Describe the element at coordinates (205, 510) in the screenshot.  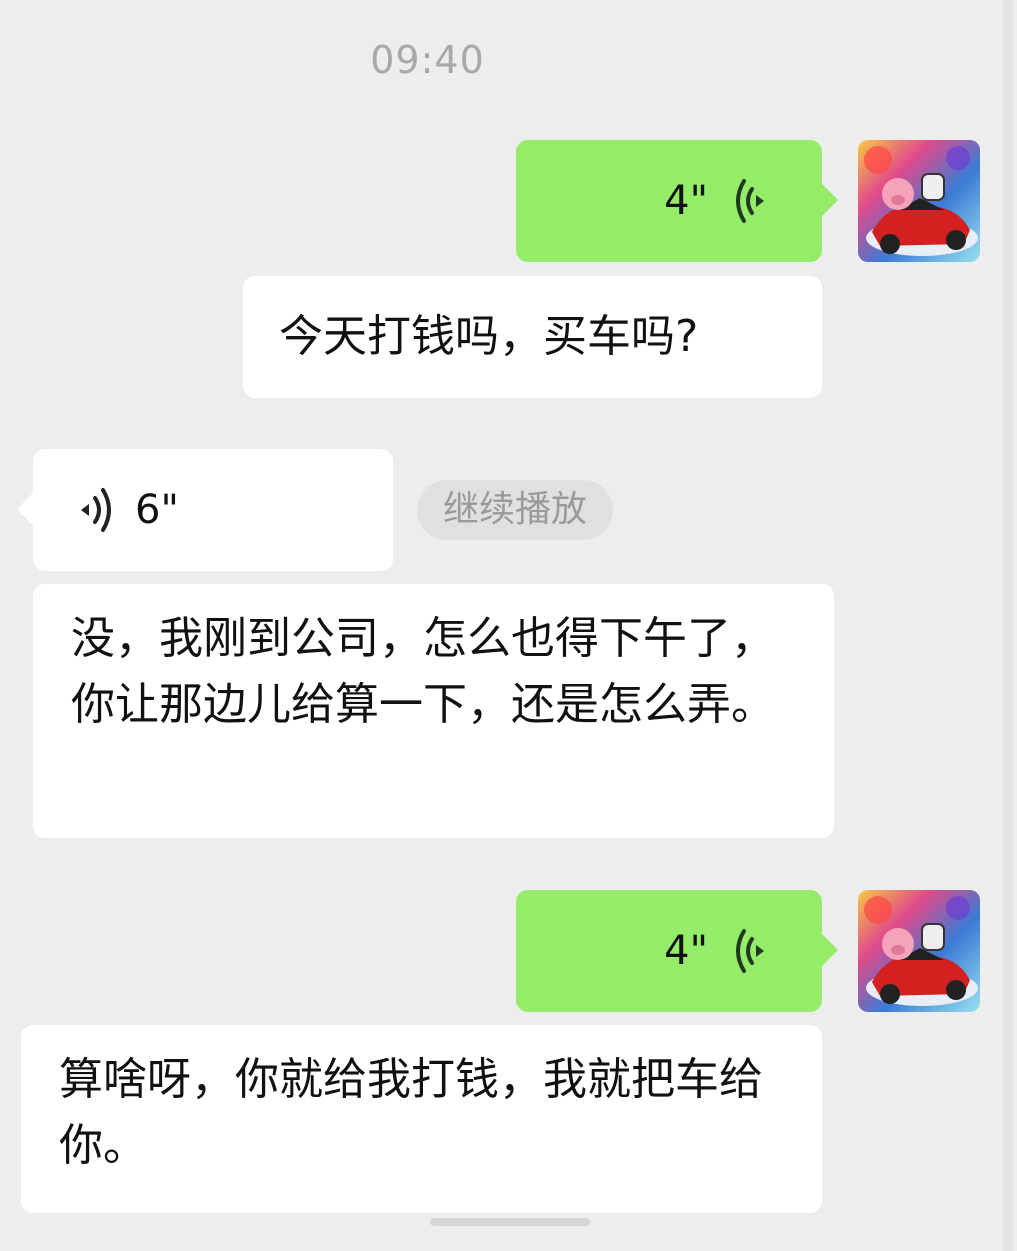
I see `incoming-voice-message: 6"` at that location.